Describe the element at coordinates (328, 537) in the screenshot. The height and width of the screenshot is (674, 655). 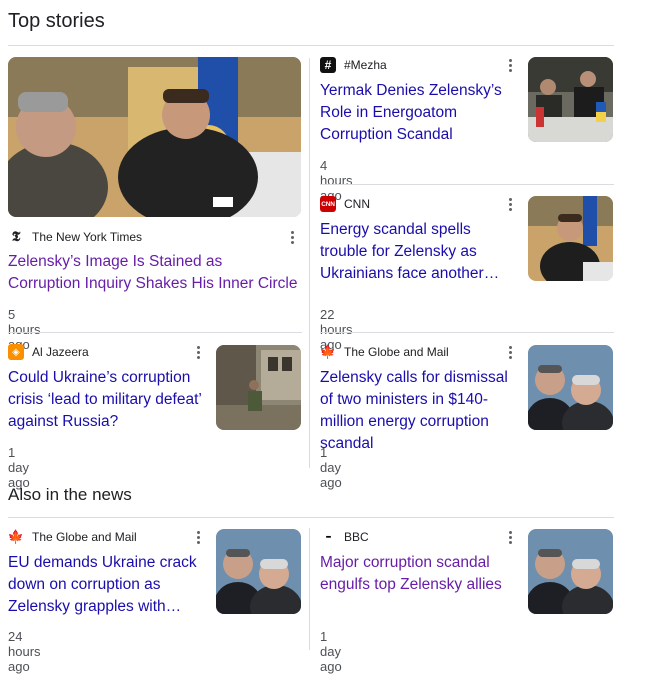
I see `bbc-logo-icon: ▪▪▪` at that location.